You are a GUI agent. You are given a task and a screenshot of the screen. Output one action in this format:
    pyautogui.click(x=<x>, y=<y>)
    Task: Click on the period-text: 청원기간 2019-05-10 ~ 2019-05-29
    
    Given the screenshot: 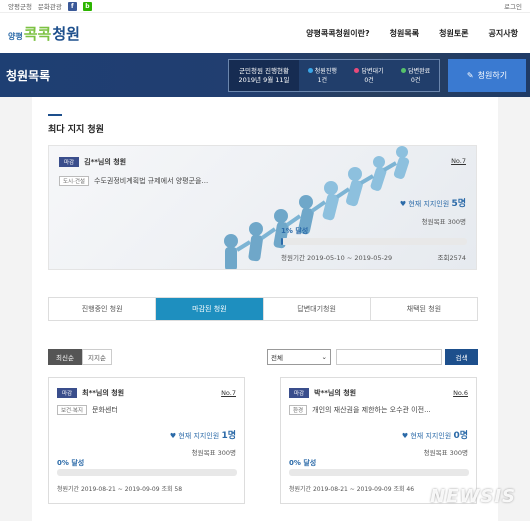 What is the action you would take?
    pyautogui.click(x=337, y=258)
    